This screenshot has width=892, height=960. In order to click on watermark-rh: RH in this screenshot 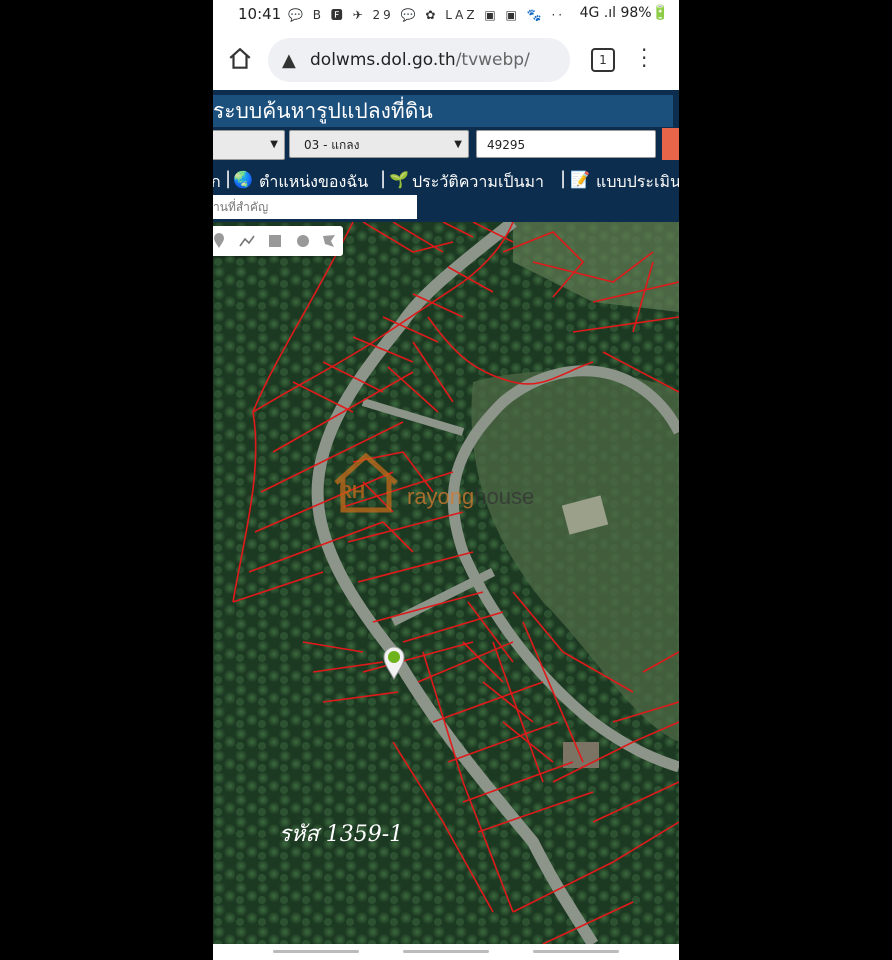, I will do `click(352, 492)`.